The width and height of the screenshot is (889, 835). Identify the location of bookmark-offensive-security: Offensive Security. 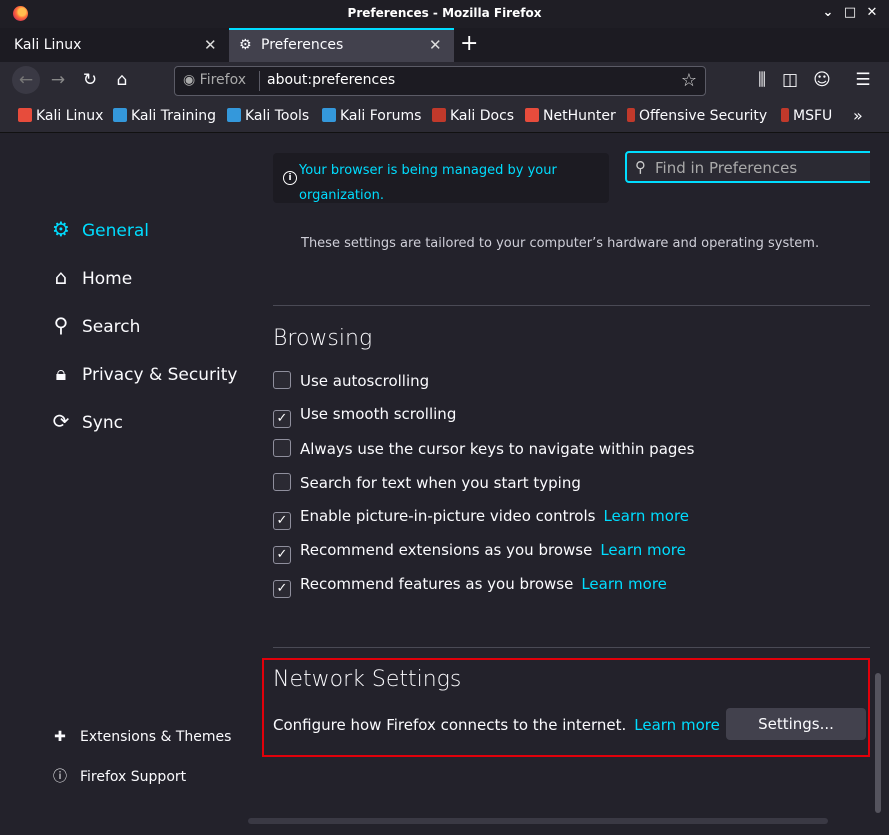
(697, 116).